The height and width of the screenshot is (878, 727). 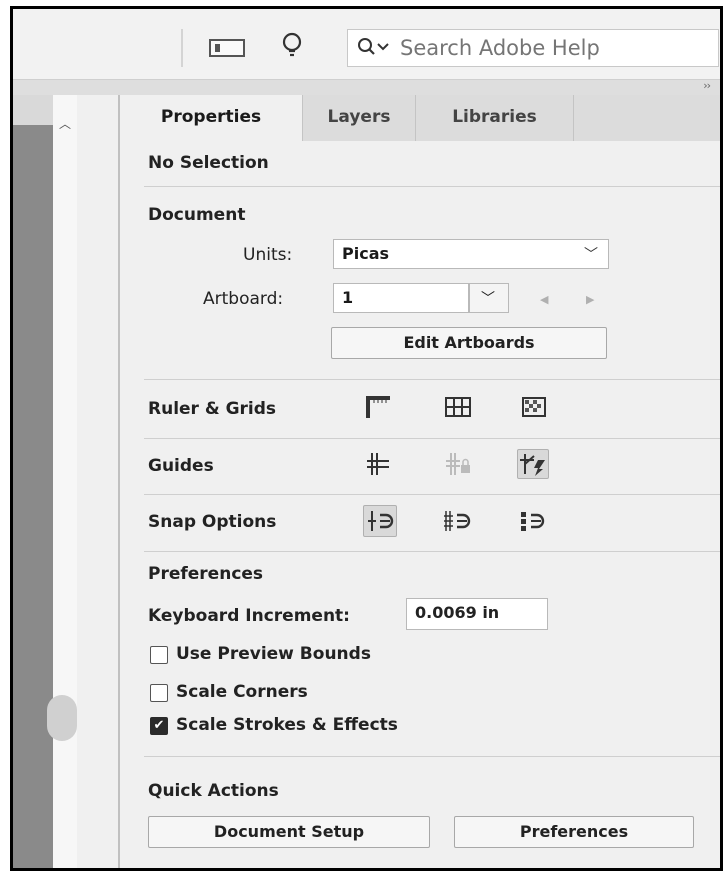 What do you see at coordinates (249, 616) in the screenshot?
I see `keyboard-increment-label: Keyboard Increment:` at bounding box center [249, 616].